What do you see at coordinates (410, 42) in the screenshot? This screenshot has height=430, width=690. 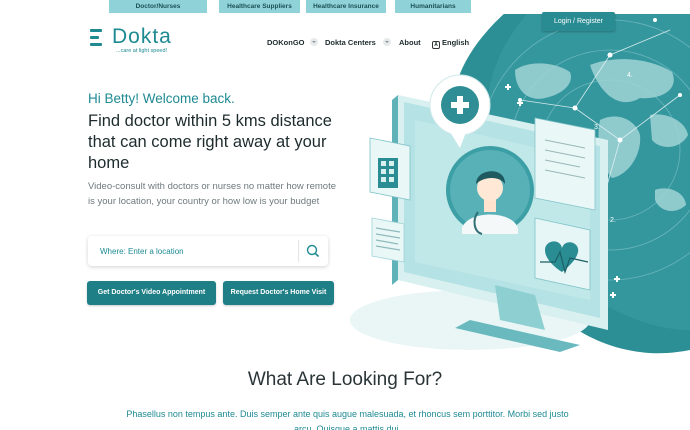 I see `nav-about: About` at bounding box center [410, 42].